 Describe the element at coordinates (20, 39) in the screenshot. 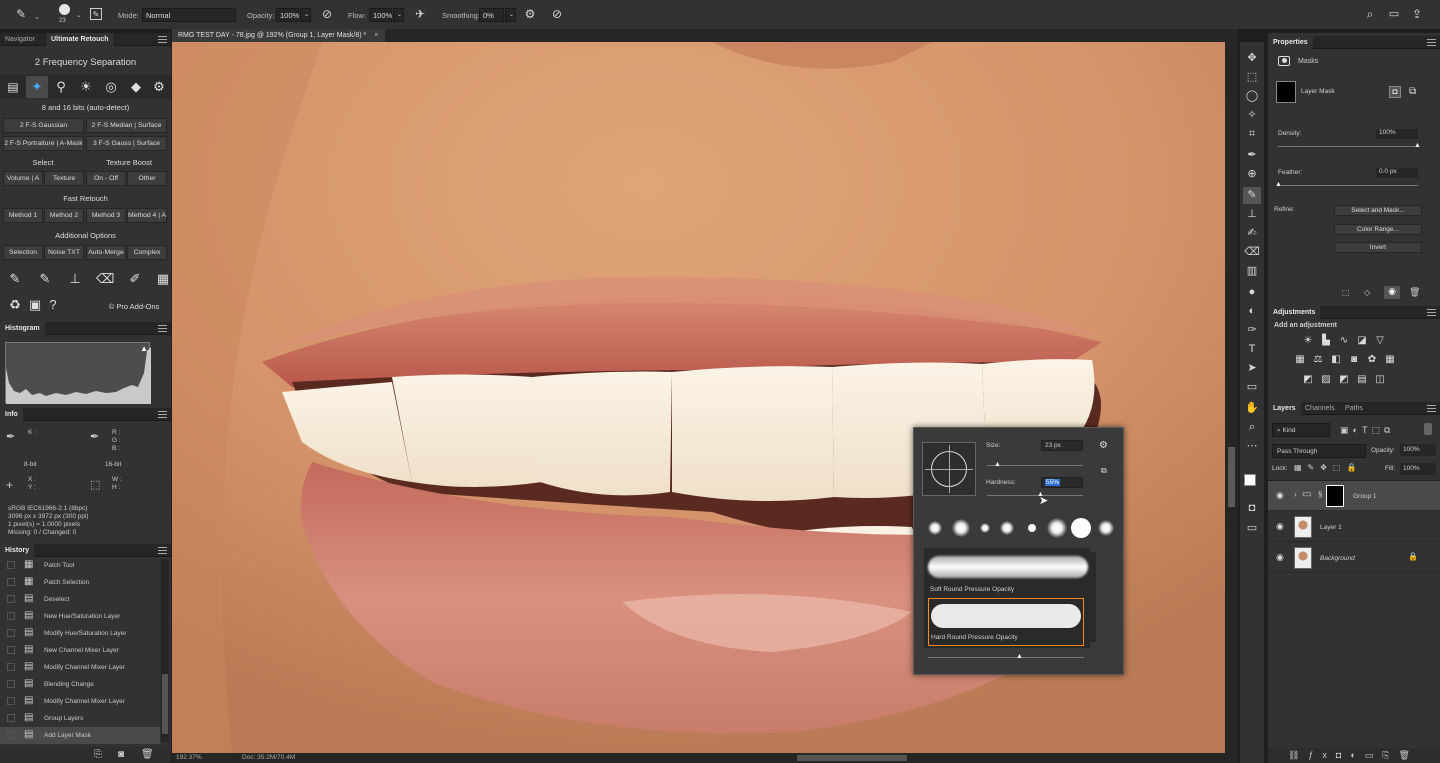

I see `tab-navigator: Navigator` at that location.